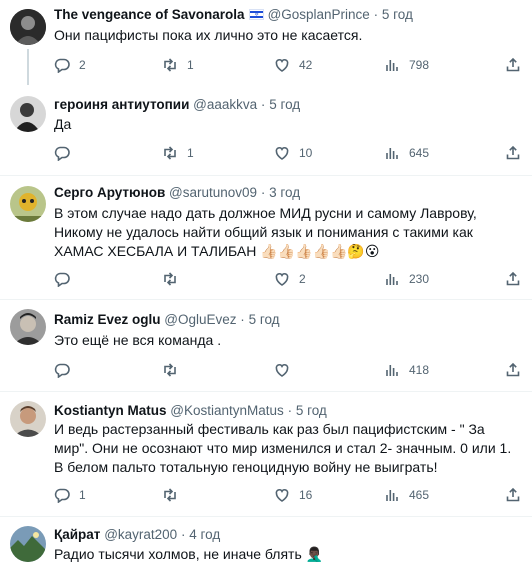  I want to click on tweet-header: Қайрат @kayrat200 · 4 год, so click(137, 535).